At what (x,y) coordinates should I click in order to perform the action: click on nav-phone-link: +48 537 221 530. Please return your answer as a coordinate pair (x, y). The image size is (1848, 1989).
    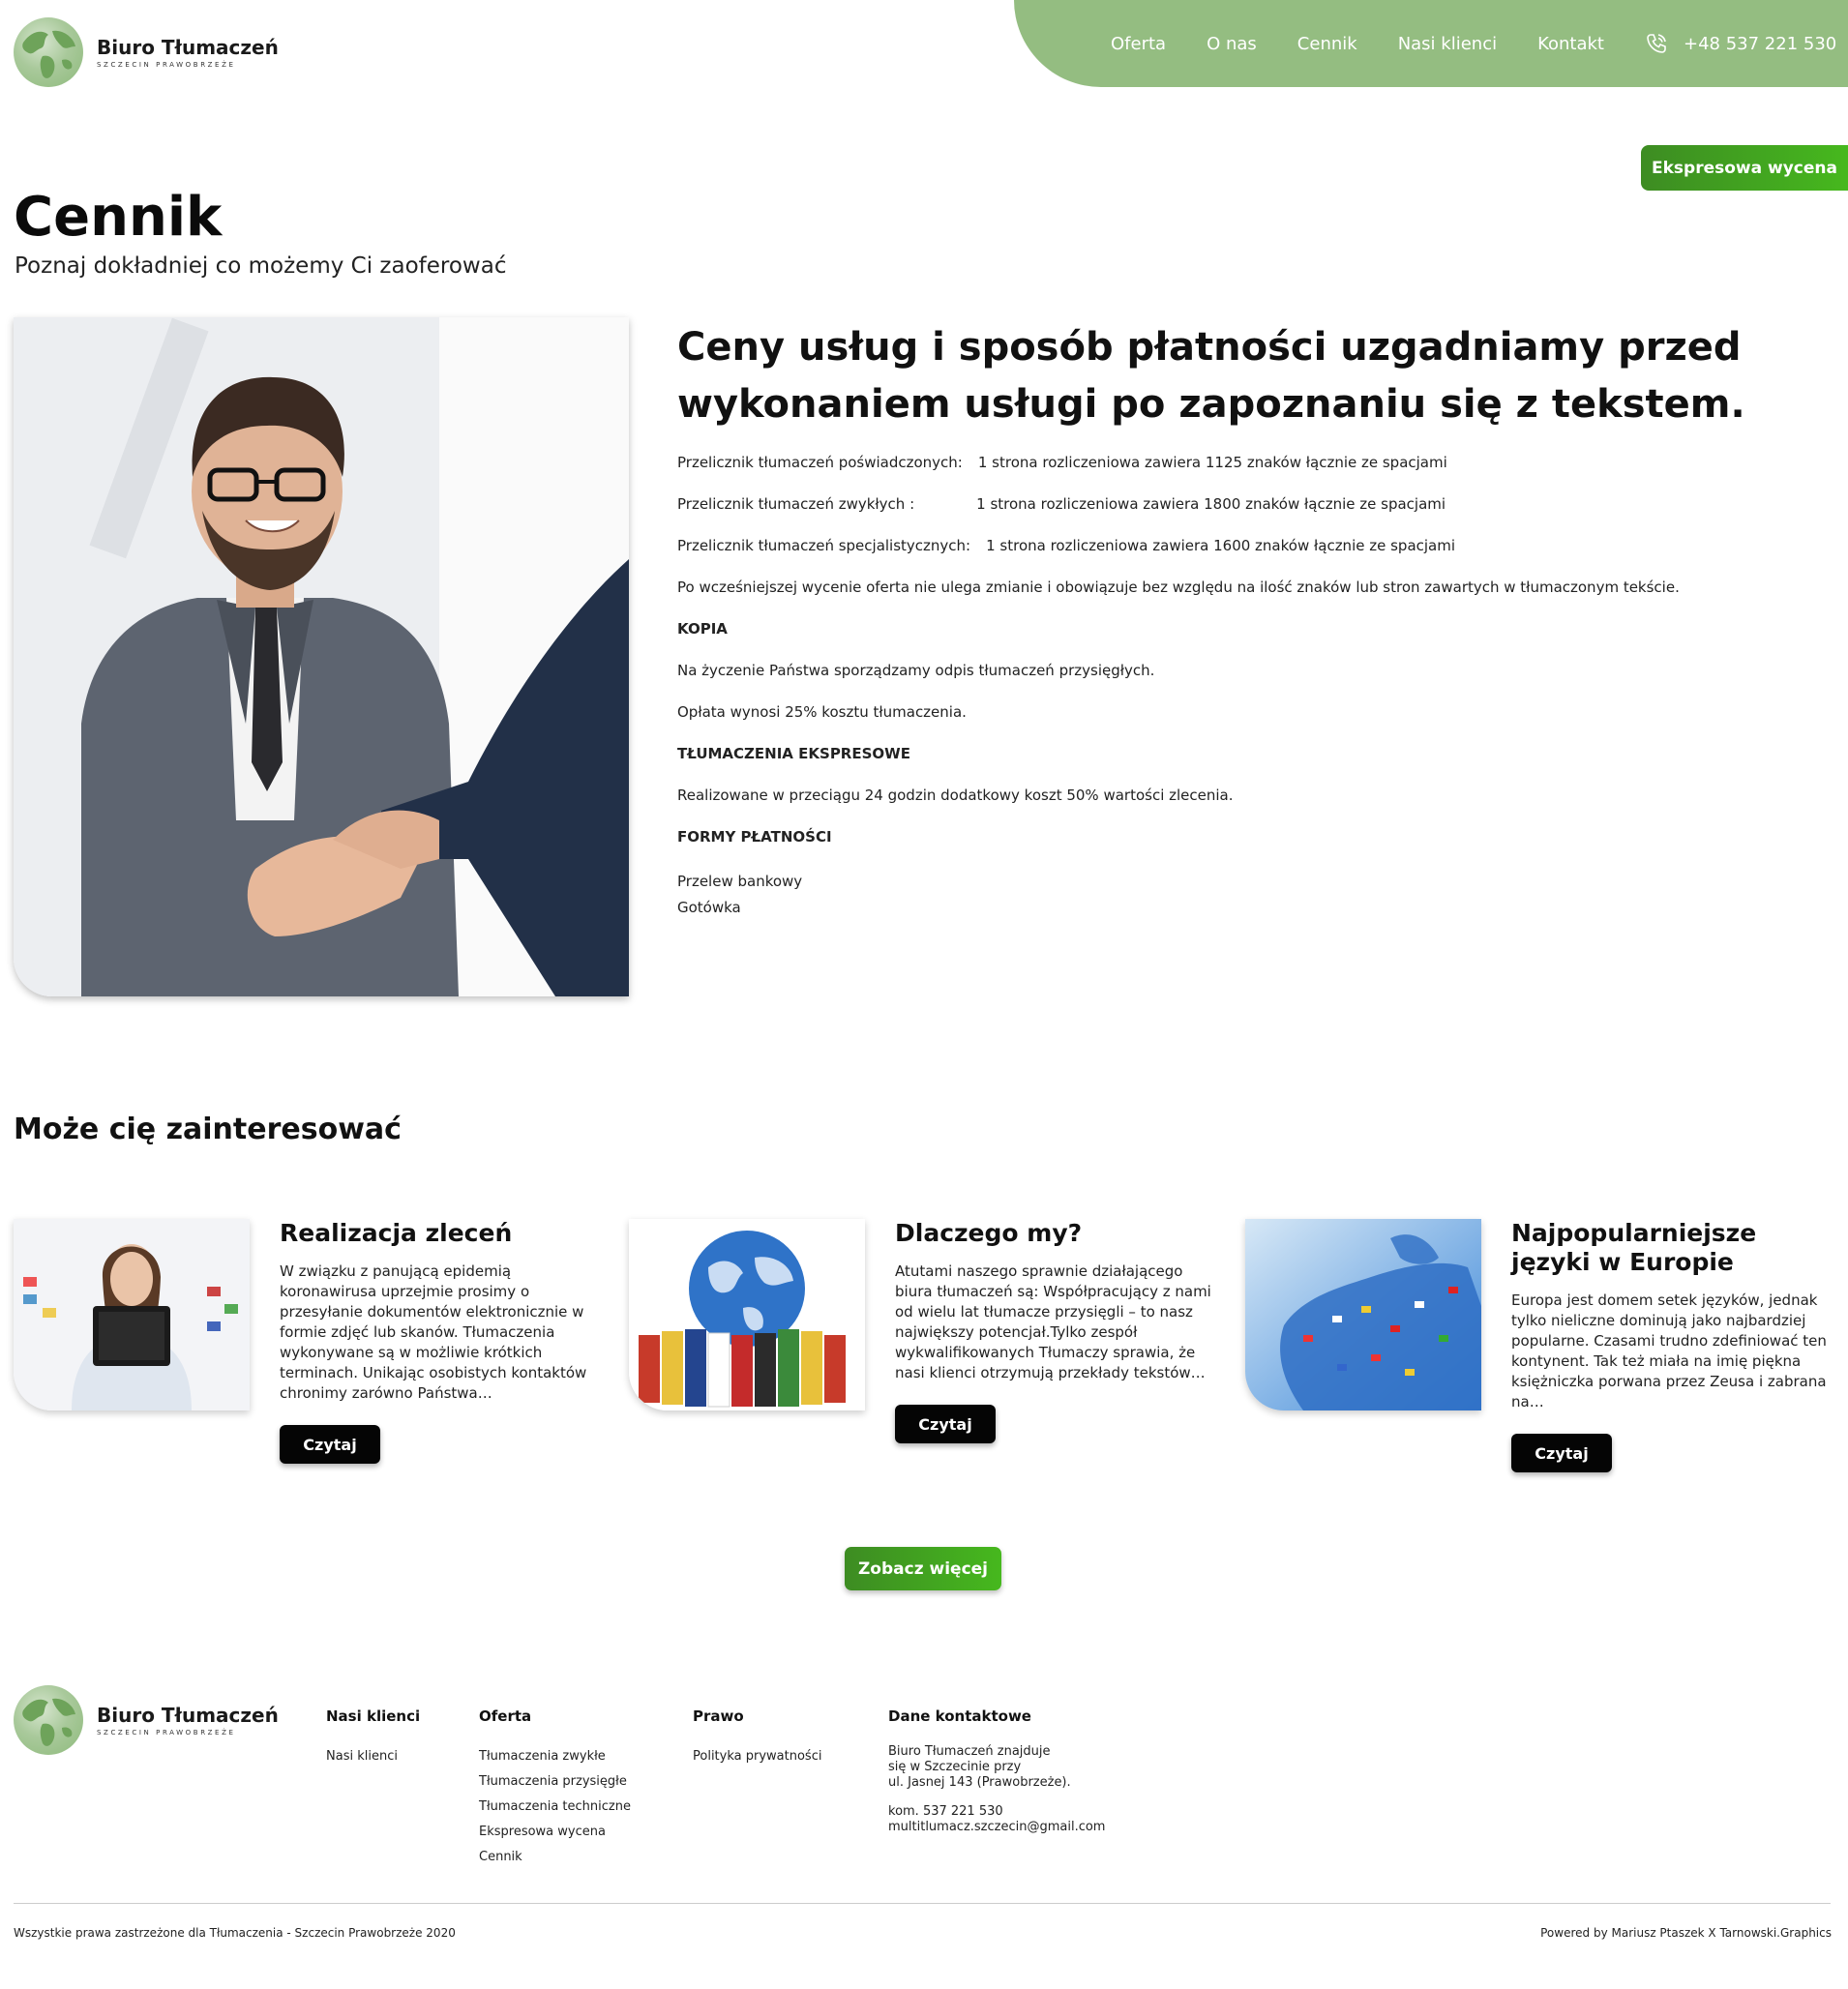
    Looking at the image, I should click on (1740, 44).